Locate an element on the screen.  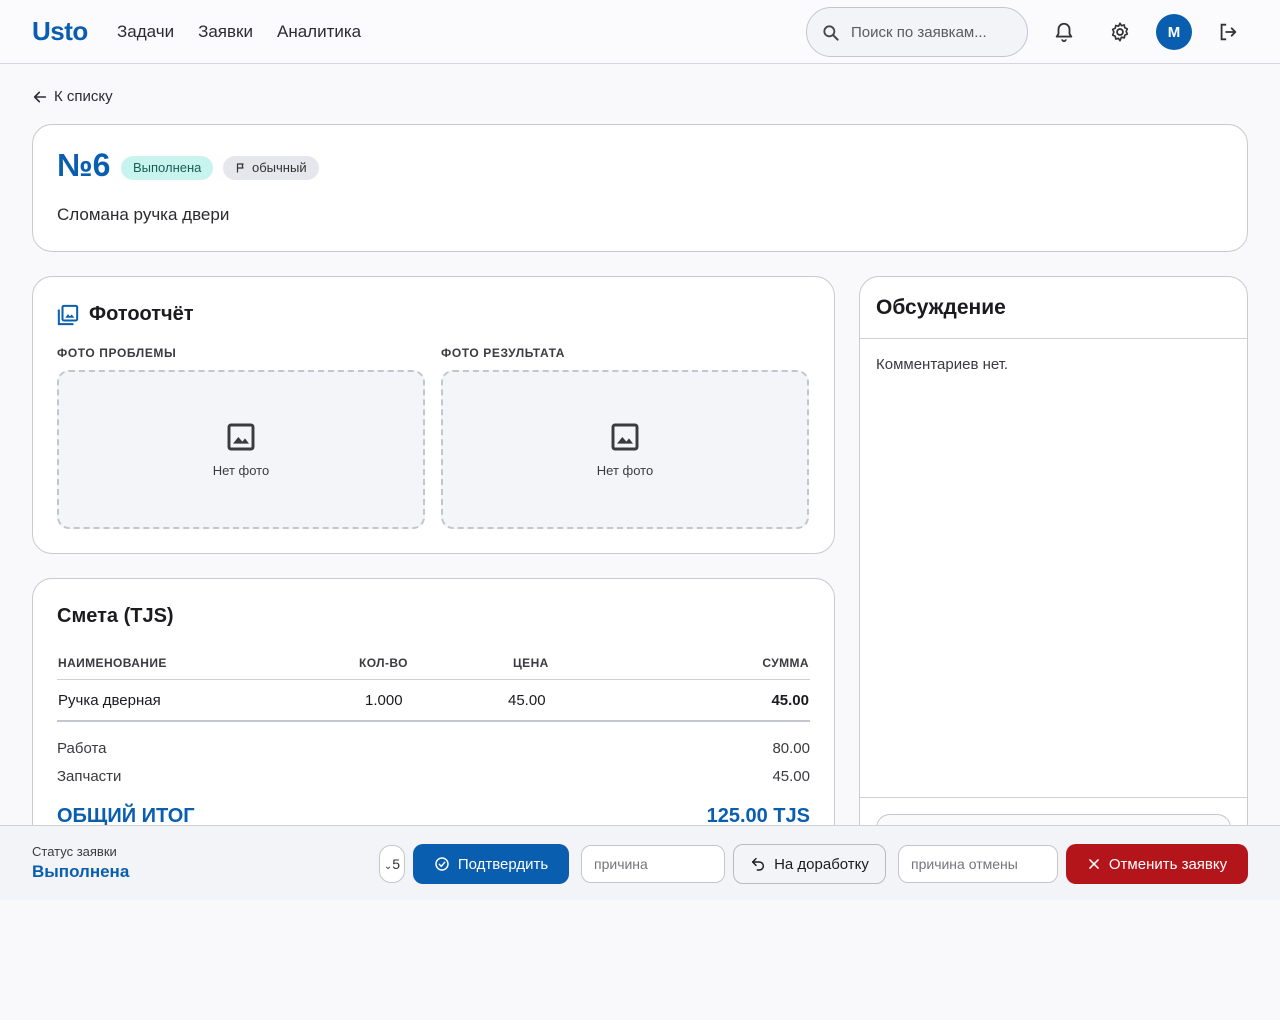
close-icon is located at coordinates (1094, 864).